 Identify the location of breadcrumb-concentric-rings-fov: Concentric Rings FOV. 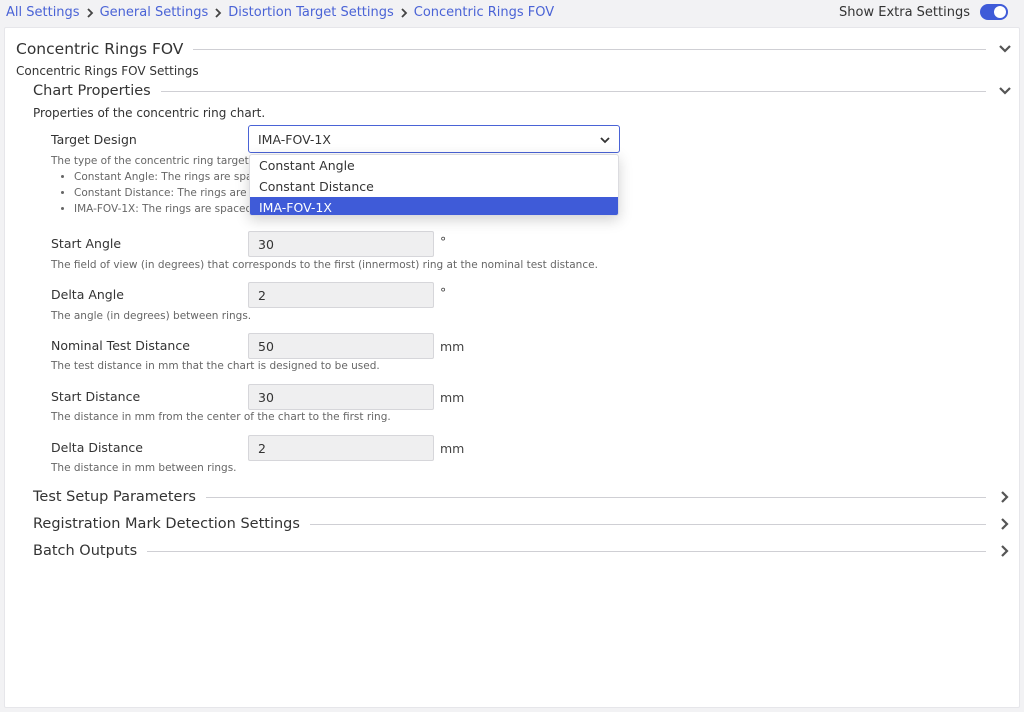
(484, 12).